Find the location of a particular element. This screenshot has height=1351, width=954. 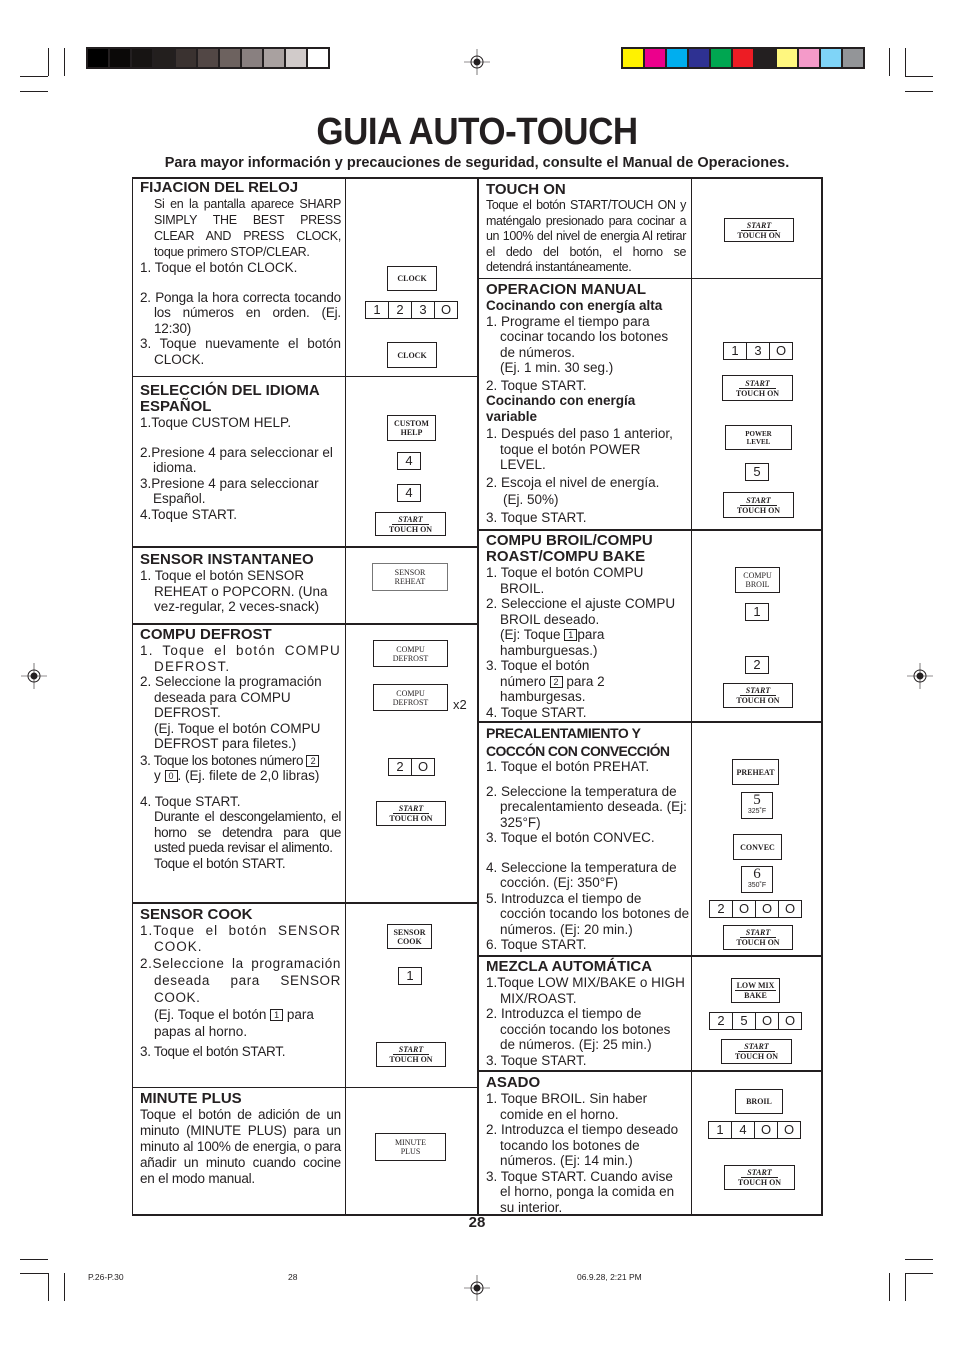

custom-help-key: CUSTOM HELP is located at coordinates (411, 428).